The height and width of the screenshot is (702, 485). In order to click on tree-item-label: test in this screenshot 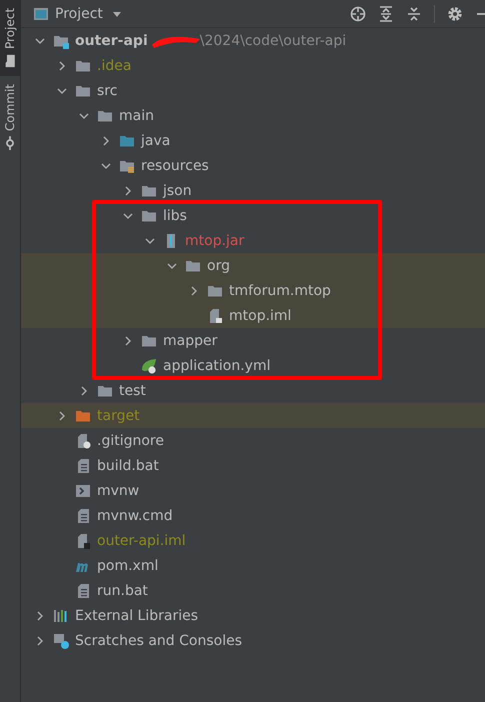, I will do `click(132, 390)`.